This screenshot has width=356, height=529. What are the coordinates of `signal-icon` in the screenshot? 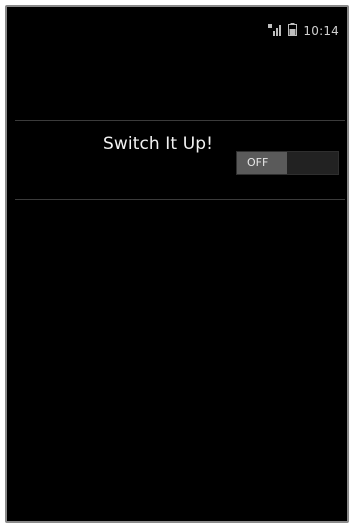 It's located at (275, 31).